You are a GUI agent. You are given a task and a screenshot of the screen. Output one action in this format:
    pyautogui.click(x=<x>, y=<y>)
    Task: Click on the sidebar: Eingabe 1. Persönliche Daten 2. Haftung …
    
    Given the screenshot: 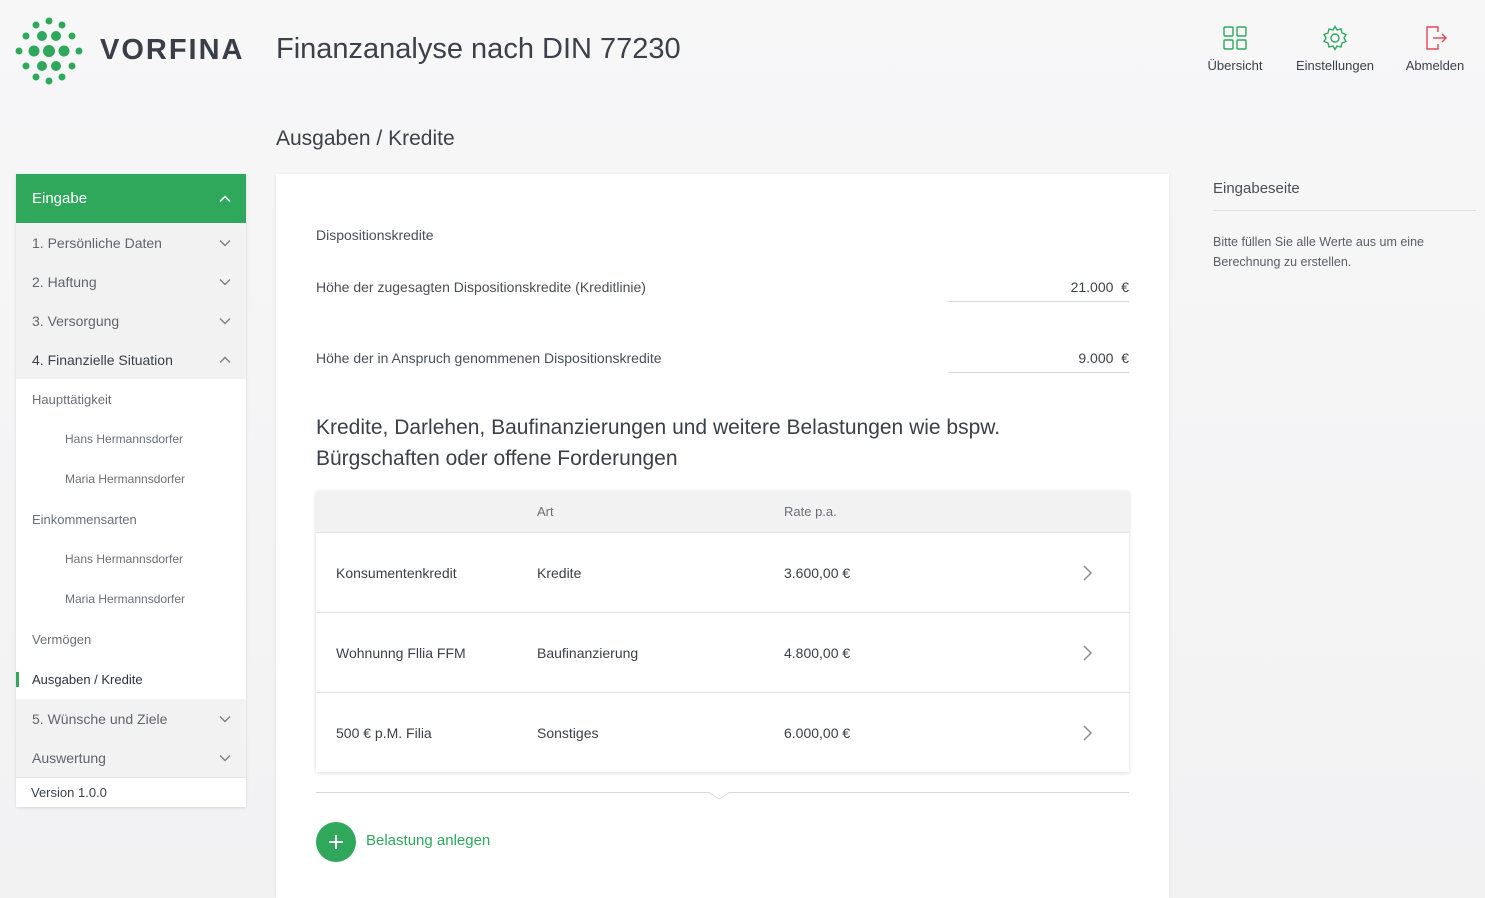 What is the action you would take?
    pyautogui.click(x=131, y=490)
    